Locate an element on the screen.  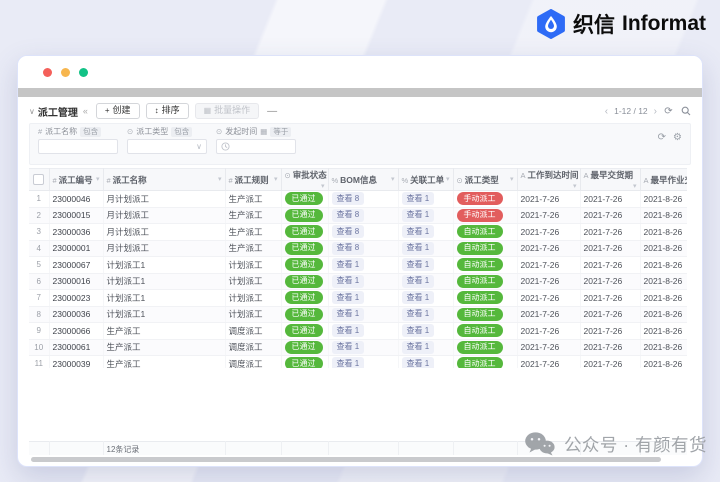
filter-settings-gear-icon: ⚙ is located at coordinates (677, 138).